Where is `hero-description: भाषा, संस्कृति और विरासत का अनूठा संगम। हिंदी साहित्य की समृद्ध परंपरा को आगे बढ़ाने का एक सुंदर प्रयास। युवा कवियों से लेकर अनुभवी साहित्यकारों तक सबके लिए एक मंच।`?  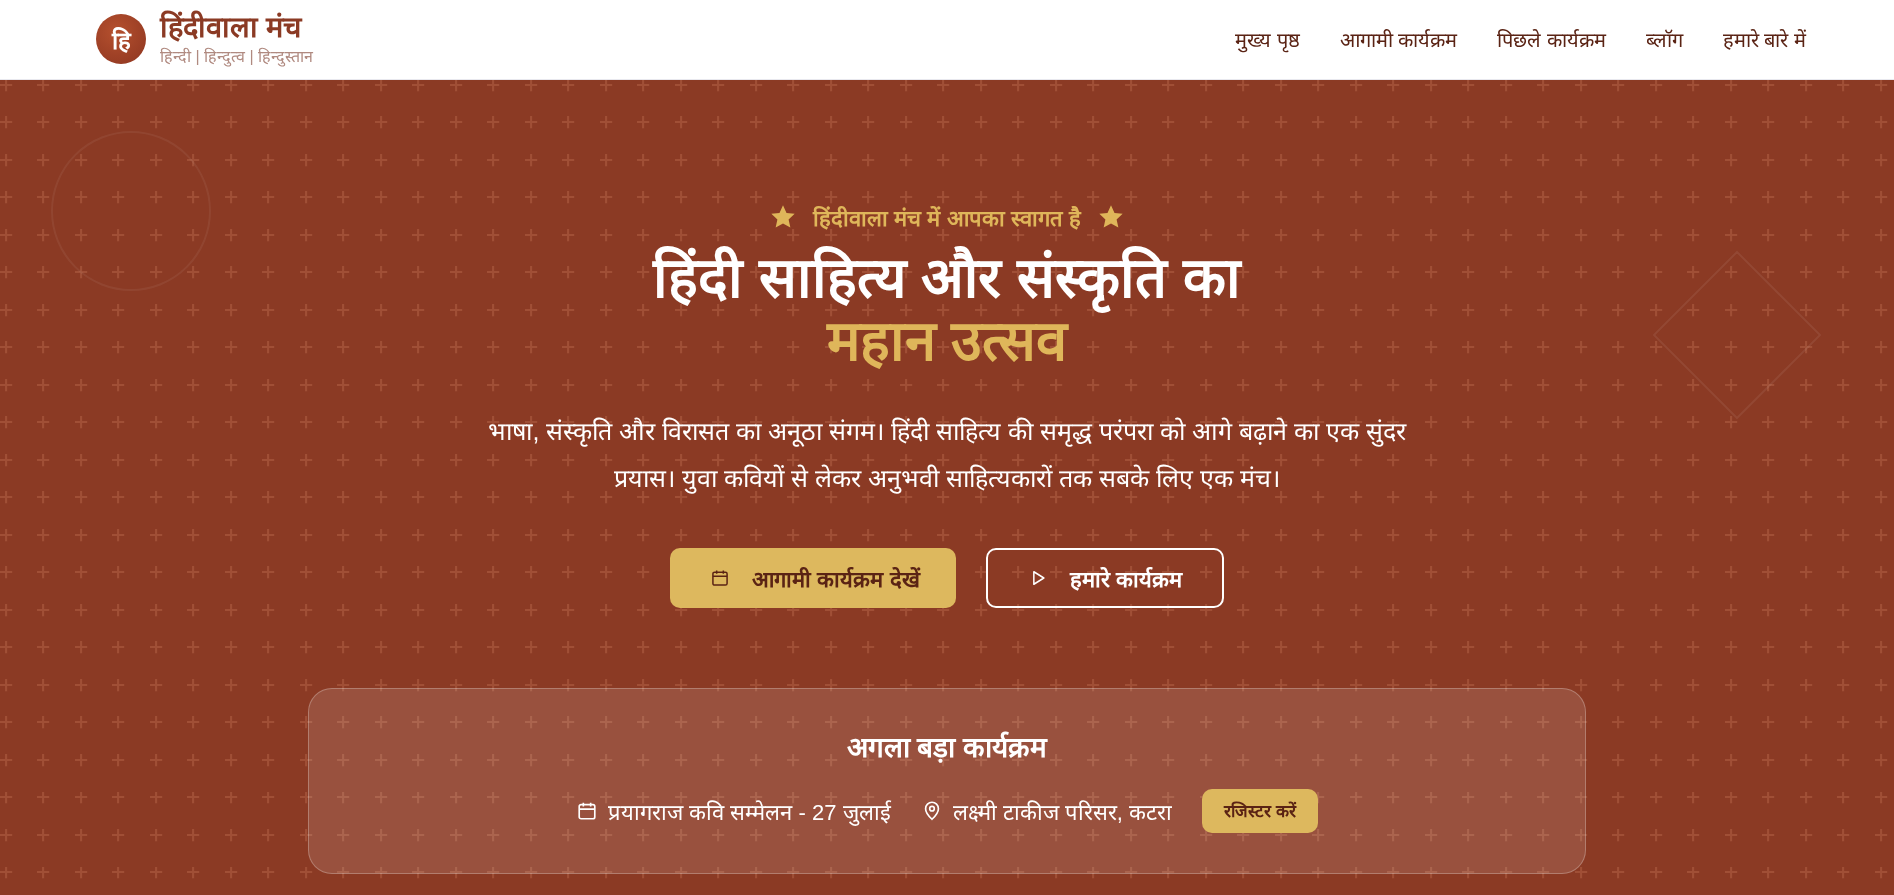
hero-description: भाषा, संस्कृति और विरासत का अनूठा संगम। हिंदी साहित्य की समृद्ध परंपरा को आगे बढ़ाने का एक सुंदर प्रयास। युवा कवियों से लेकर अनुभवी साहित्यकारों तक सबके लिए एक मंच। is located at coordinates (947, 456).